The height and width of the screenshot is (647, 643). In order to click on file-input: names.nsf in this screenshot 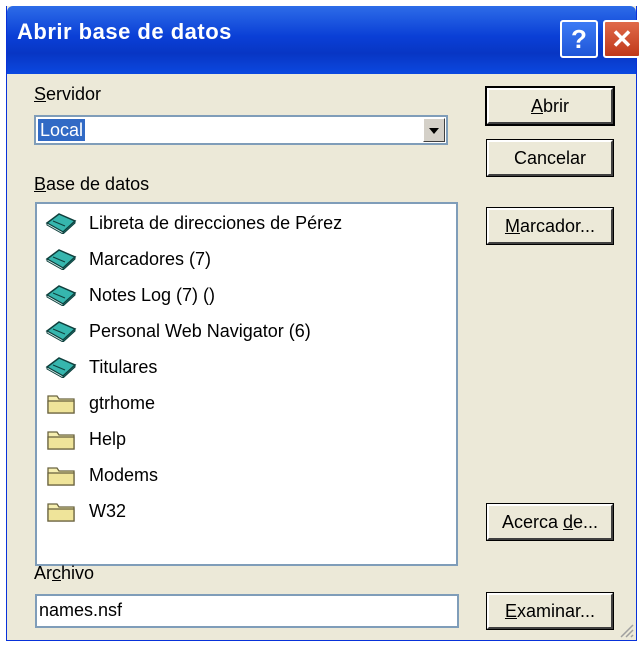, I will do `click(247, 611)`.